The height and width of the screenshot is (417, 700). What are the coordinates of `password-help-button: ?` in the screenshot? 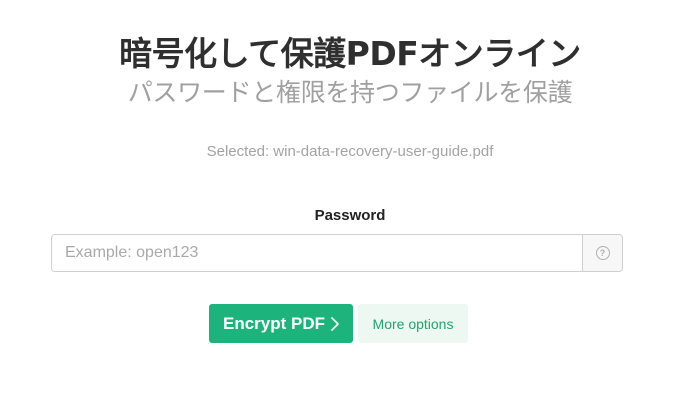 It's located at (602, 253).